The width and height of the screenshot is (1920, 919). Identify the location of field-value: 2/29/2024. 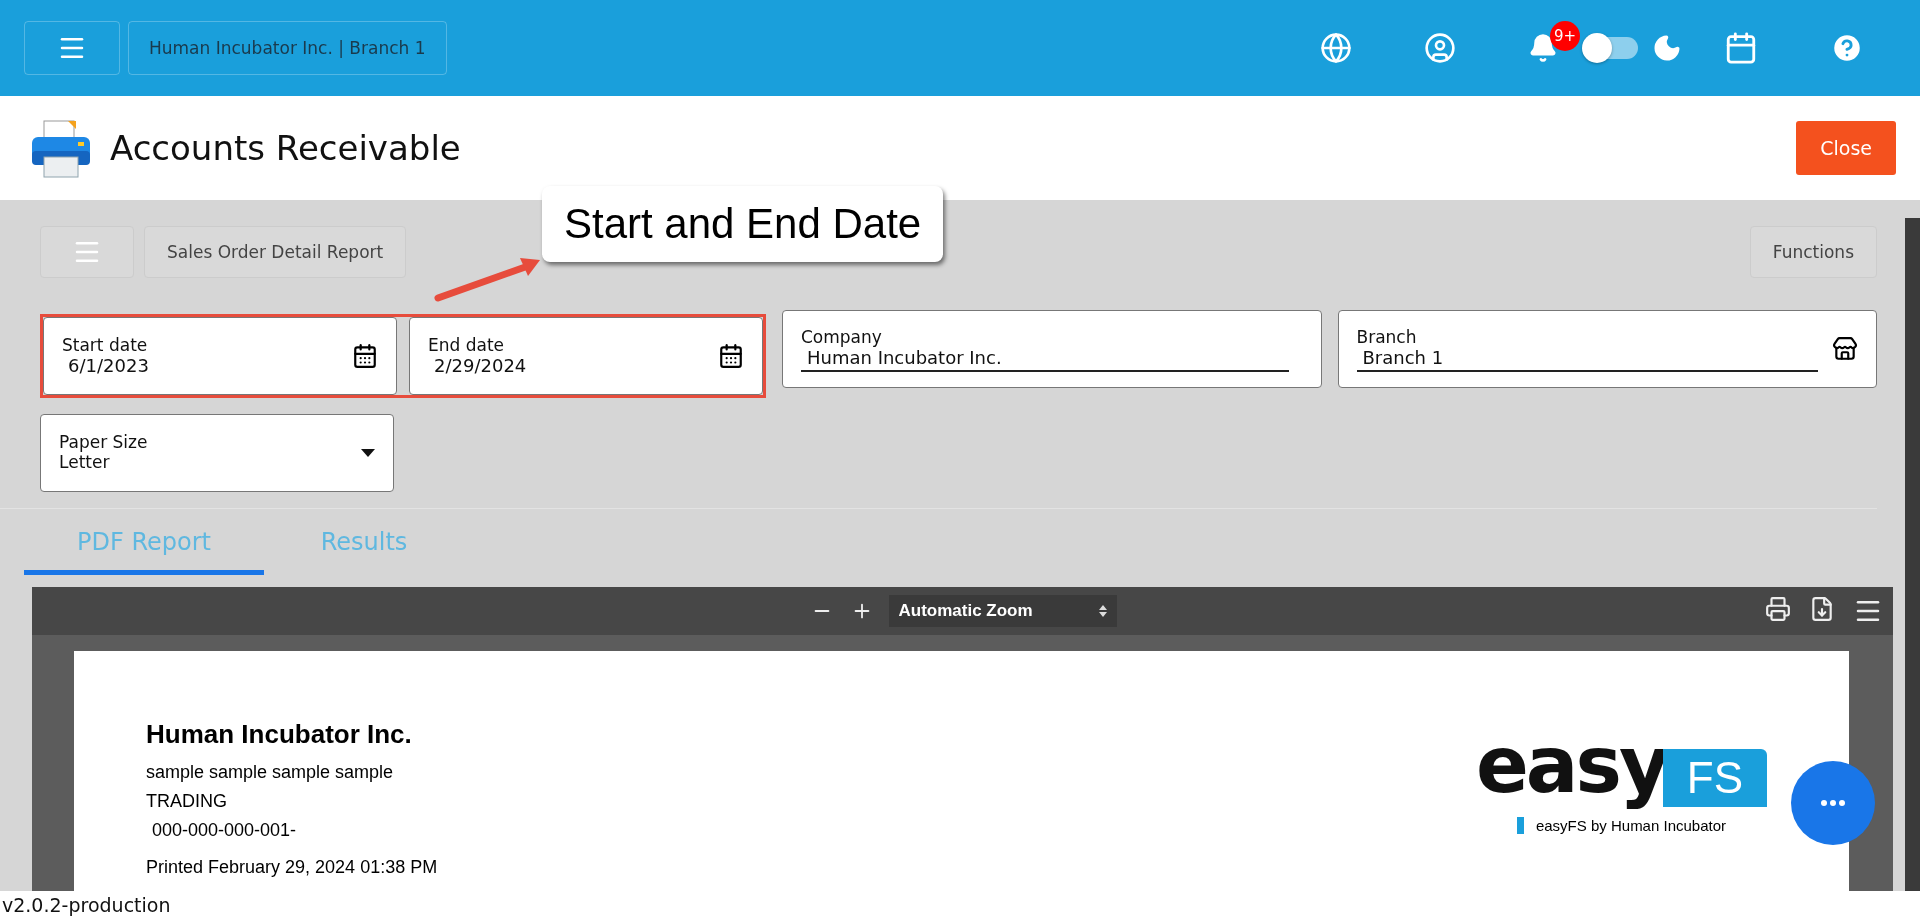
(480, 365).